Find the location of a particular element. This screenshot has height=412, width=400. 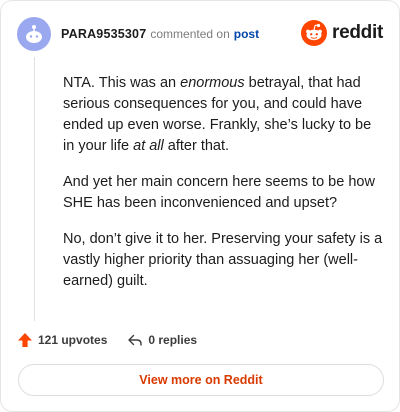

reddit-snoo-icon is located at coordinates (314, 33).